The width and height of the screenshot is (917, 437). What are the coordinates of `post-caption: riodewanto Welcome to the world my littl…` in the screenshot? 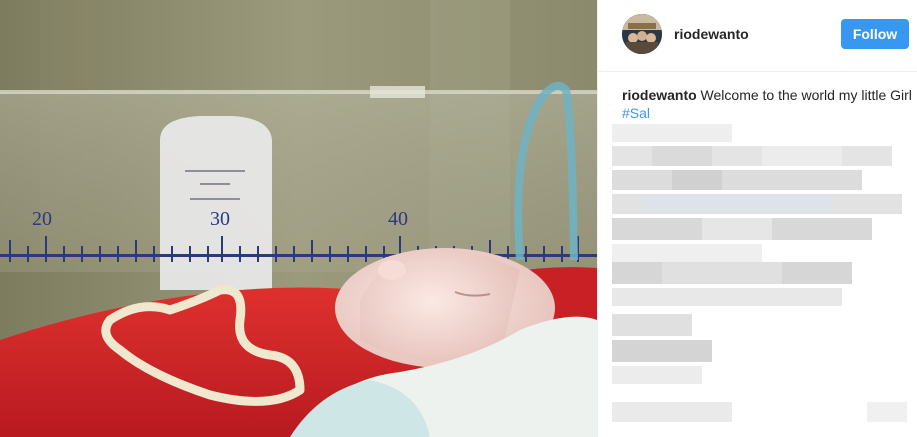 It's located at (767, 104).